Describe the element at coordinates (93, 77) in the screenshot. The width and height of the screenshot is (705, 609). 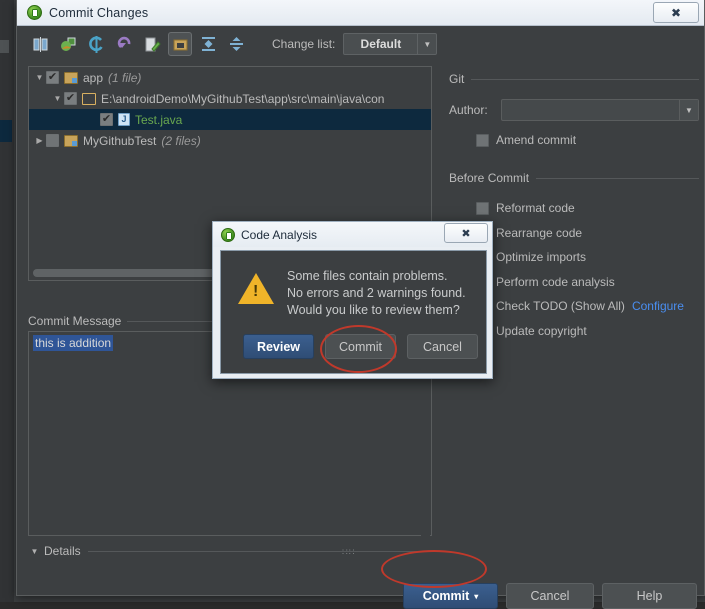
I see `tree-row-label: app` at that location.